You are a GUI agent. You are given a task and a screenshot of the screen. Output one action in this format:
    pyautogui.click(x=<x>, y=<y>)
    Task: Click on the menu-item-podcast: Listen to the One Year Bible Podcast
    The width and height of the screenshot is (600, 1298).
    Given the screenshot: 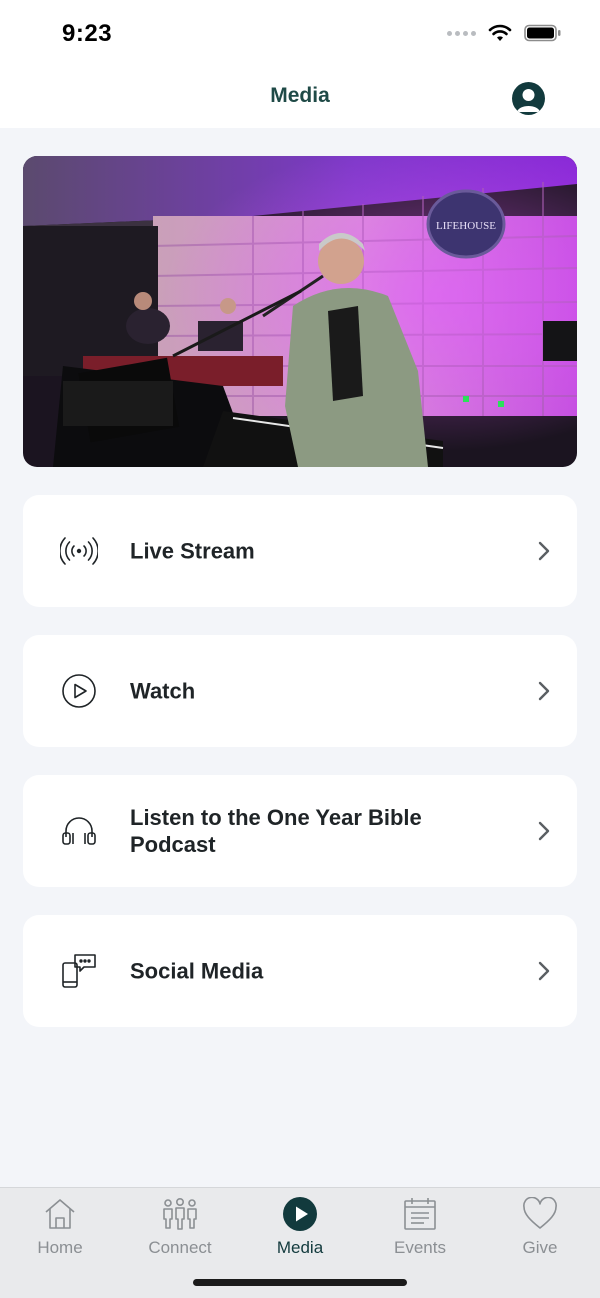 What is the action you would take?
    pyautogui.click(x=300, y=831)
    